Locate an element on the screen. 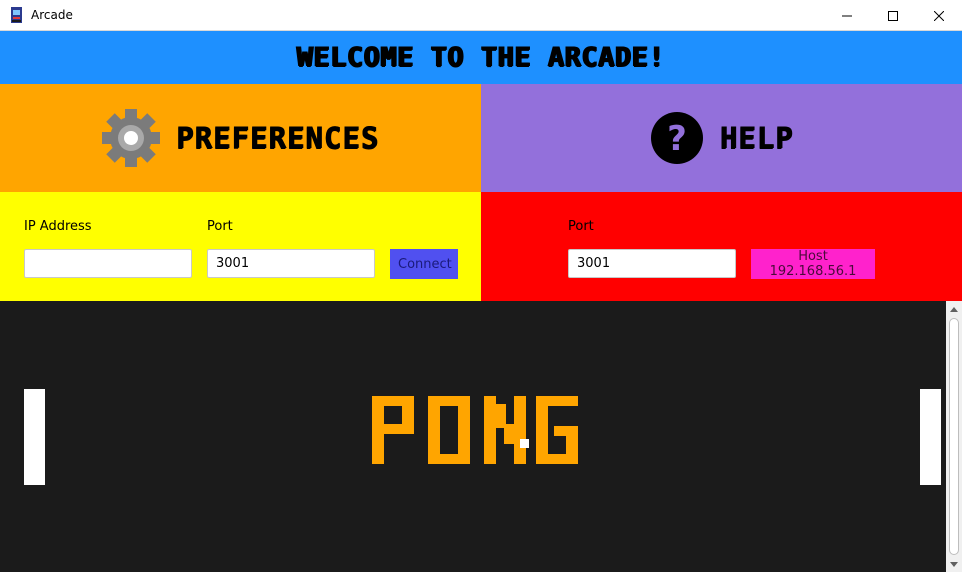 The width and height of the screenshot is (962, 572). scroll-down-button is located at coordinates (954, 564).